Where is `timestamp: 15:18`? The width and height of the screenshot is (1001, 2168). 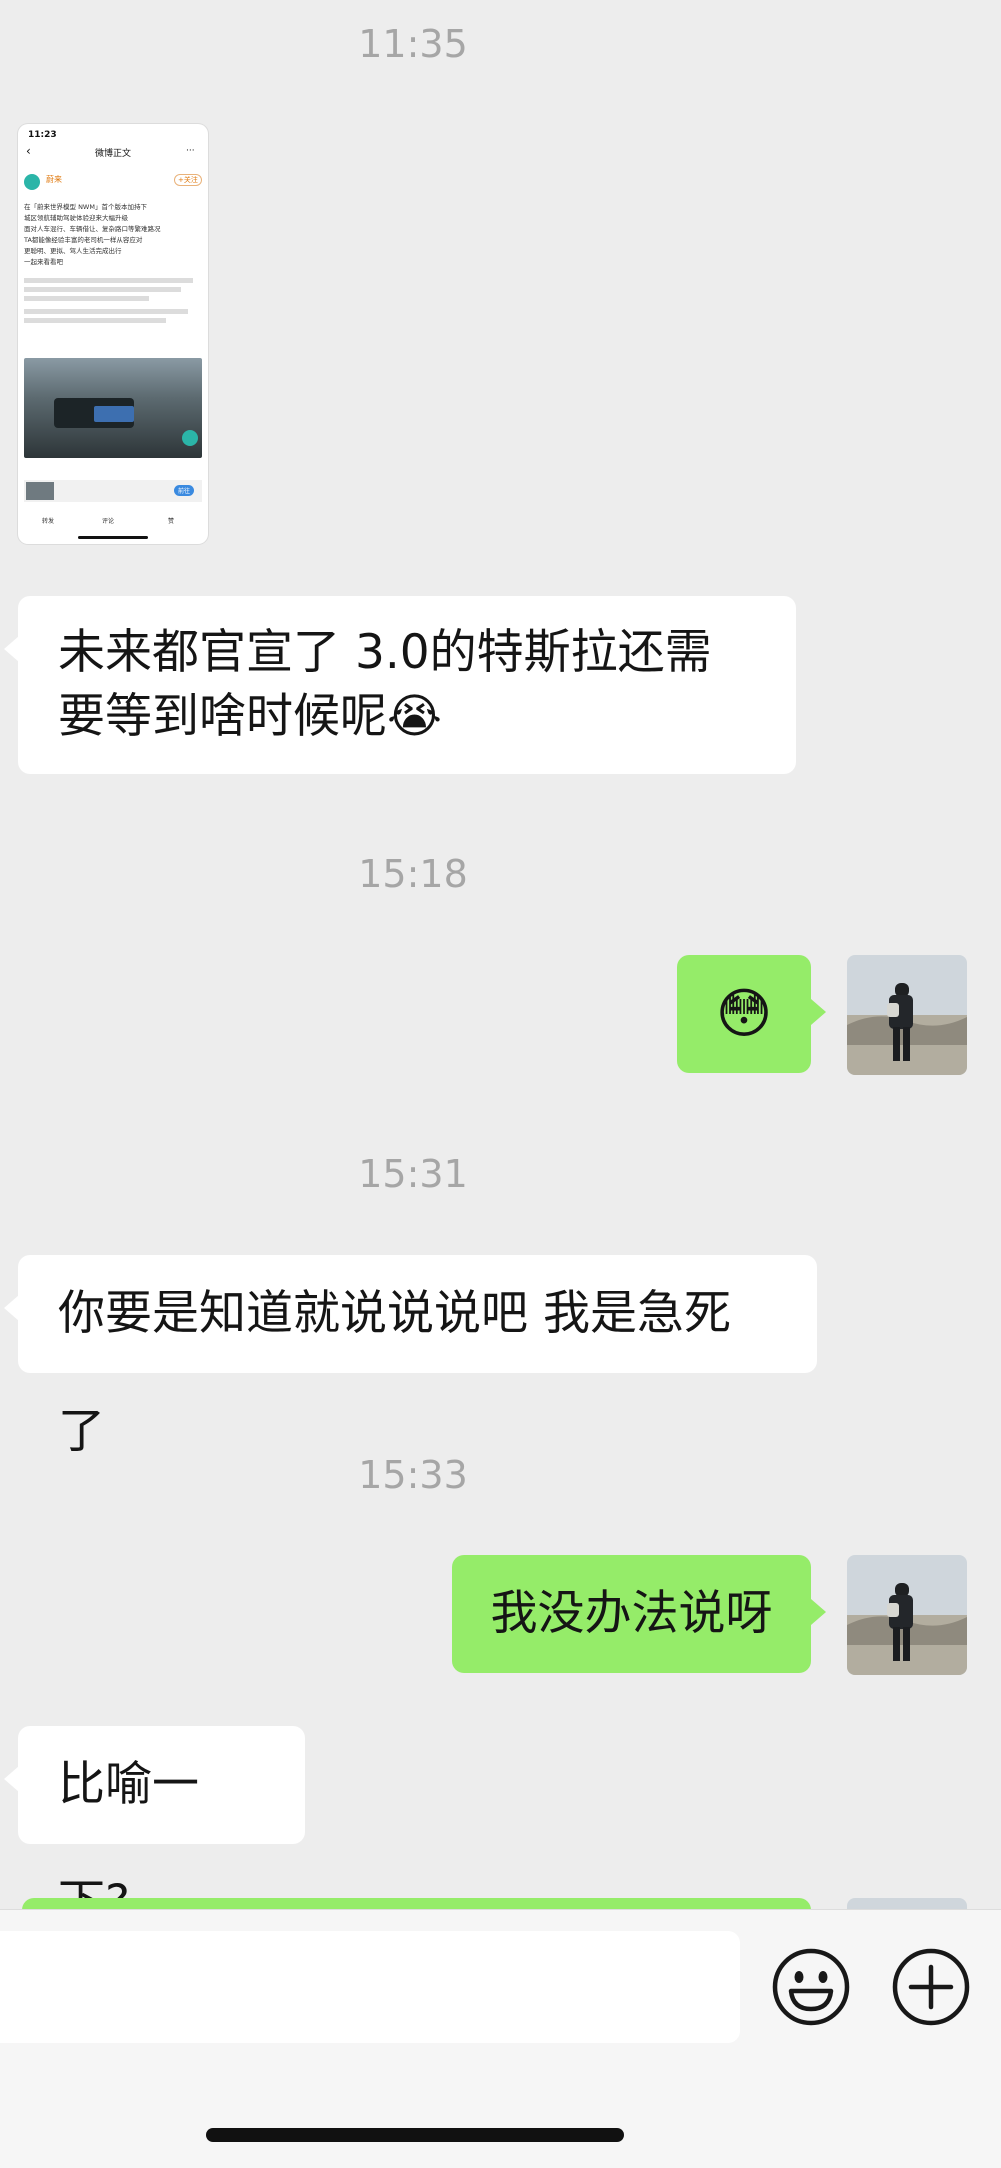 timestamp: 15:18 is located at coordinates (413, 874).